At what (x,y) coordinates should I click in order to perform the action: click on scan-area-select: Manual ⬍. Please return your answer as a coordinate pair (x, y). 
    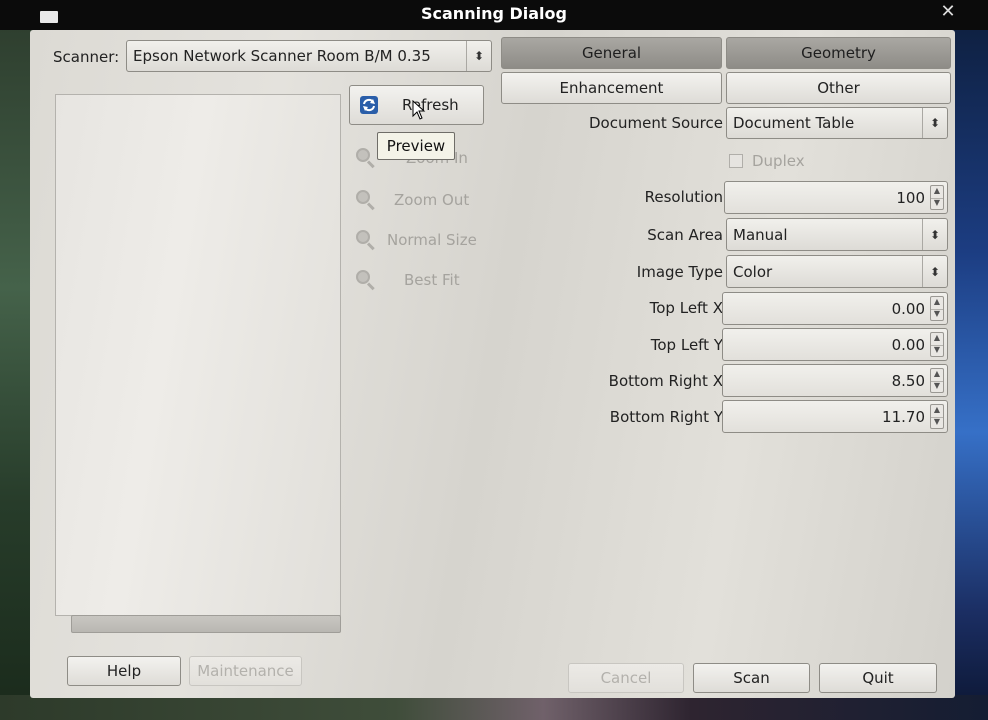
    Looking at the image, I should click on (837, 234).